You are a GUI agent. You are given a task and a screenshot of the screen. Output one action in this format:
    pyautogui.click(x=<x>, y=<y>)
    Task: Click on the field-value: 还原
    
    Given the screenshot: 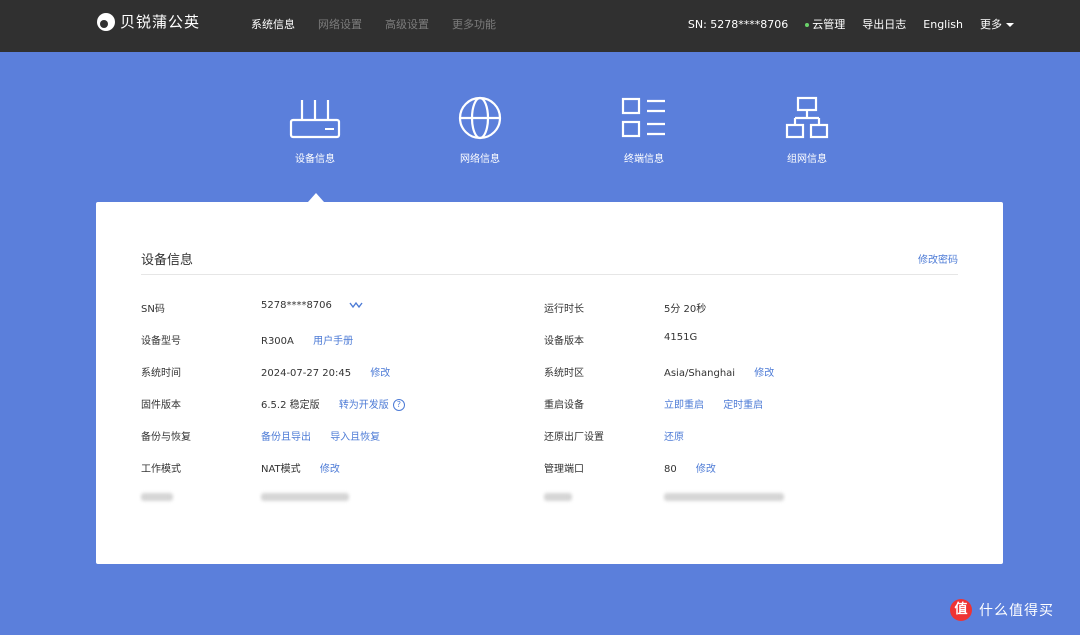 What is the action you would take?
    pyautogui.click(x=674, y=435)
    